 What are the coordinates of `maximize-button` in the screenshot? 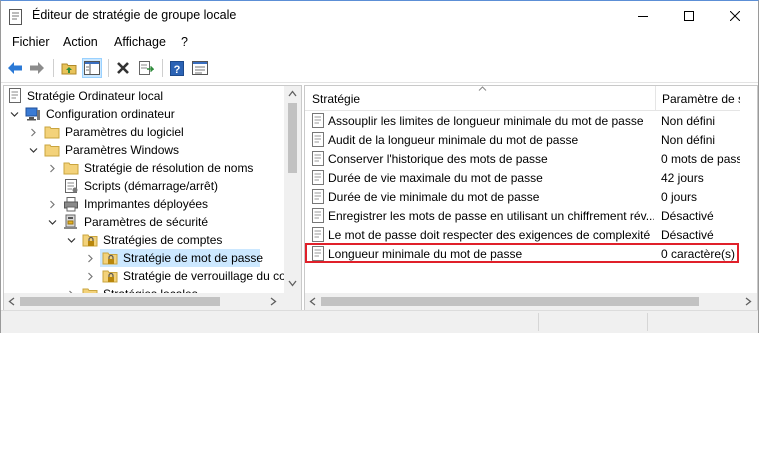 It's located at (689, 16).